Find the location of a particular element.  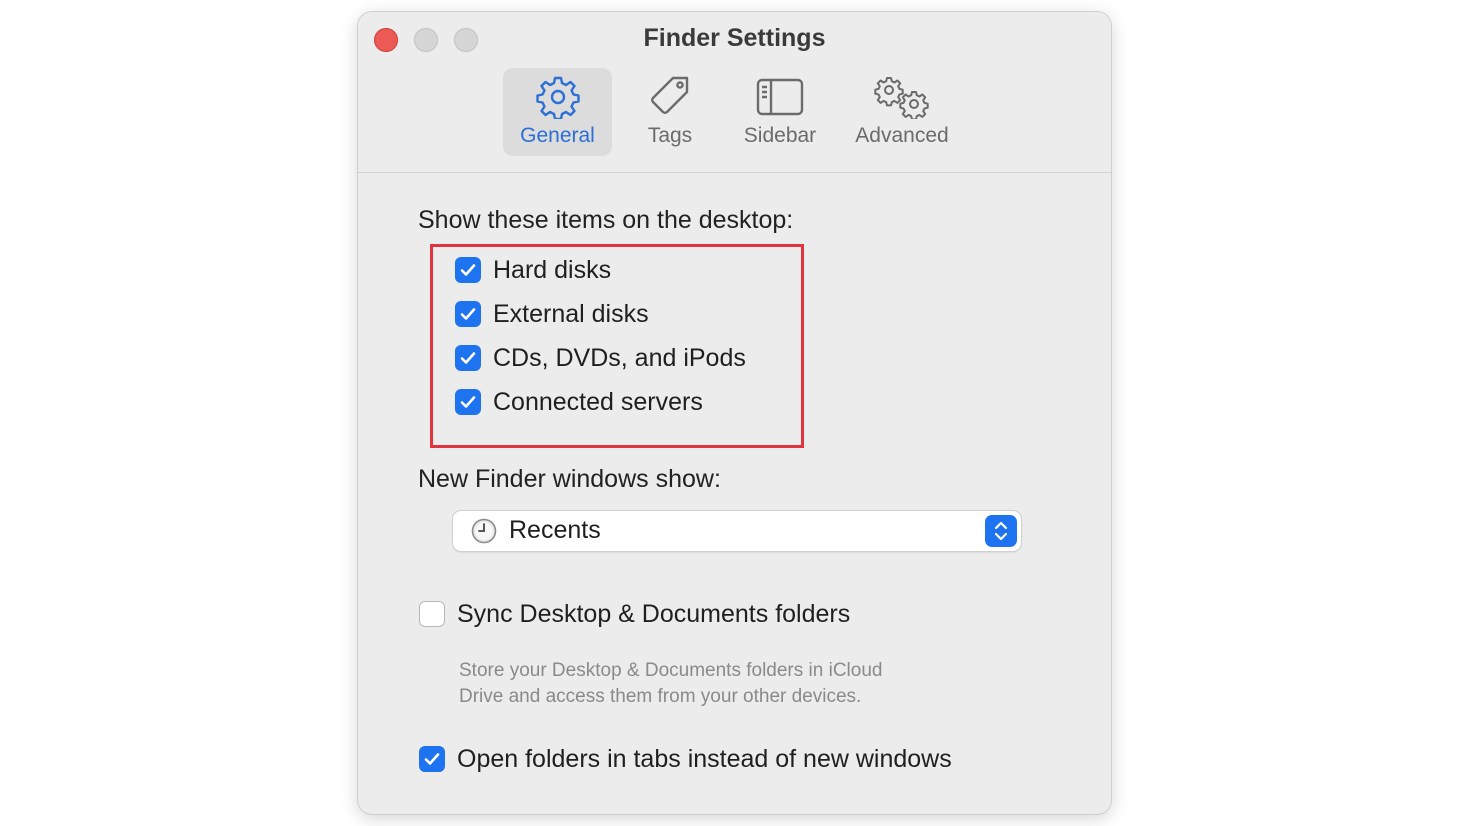

sidebar-icon is located at coordinates (780, 97).